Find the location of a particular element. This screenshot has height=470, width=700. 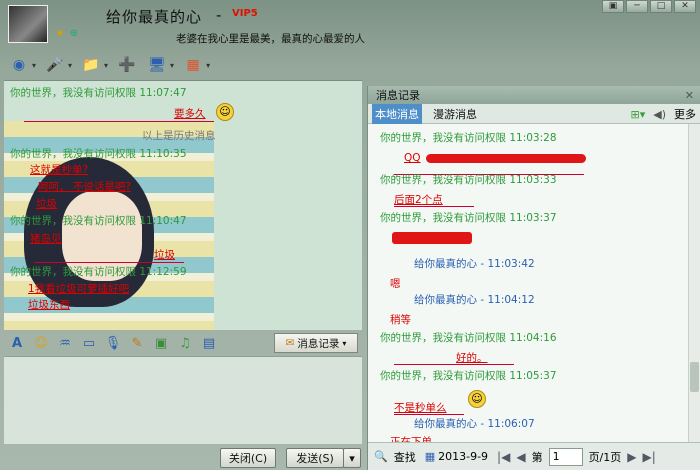

chat-message-line: 你的世界，我没有访问权限 11:10:35 is located at coordinates (98, 154).